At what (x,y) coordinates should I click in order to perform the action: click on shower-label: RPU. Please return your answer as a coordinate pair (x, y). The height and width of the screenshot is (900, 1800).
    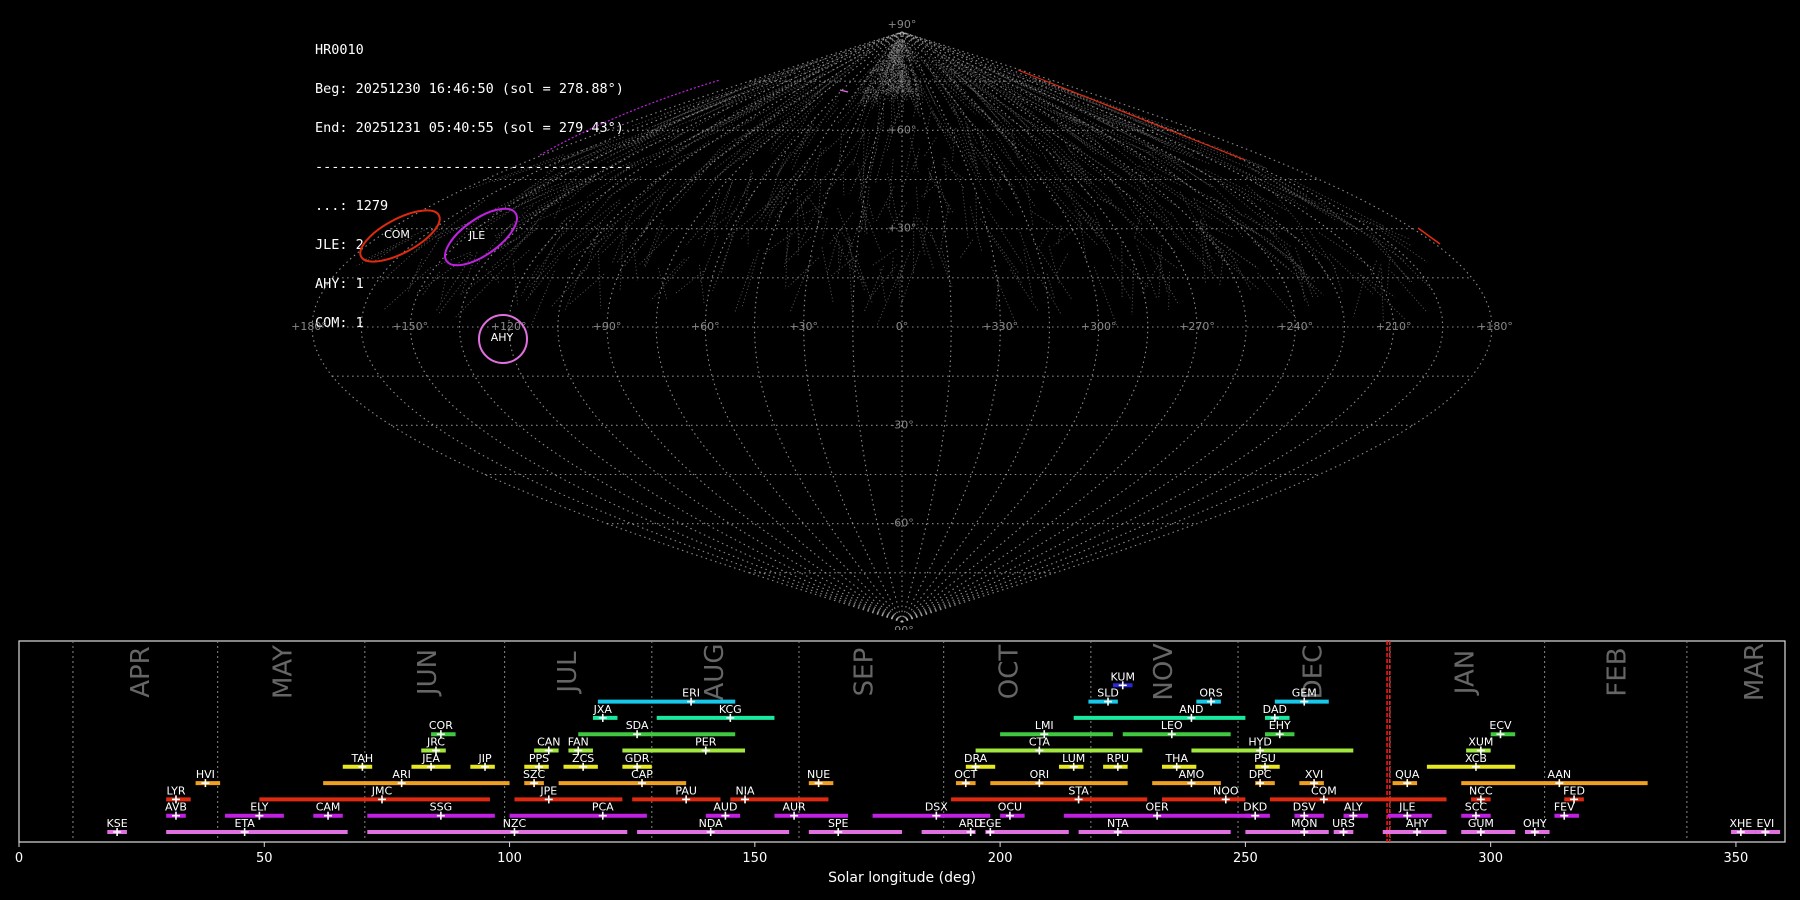
    Looking at the image, I should click on (1118, 758).